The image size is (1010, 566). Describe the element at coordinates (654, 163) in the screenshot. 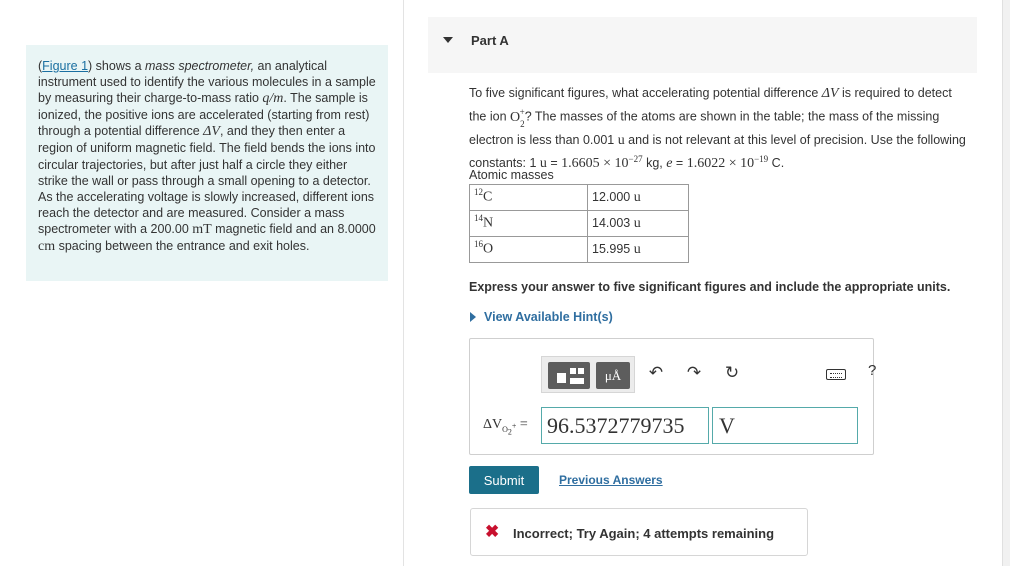

I see `question-text-6: kg,` at that location.